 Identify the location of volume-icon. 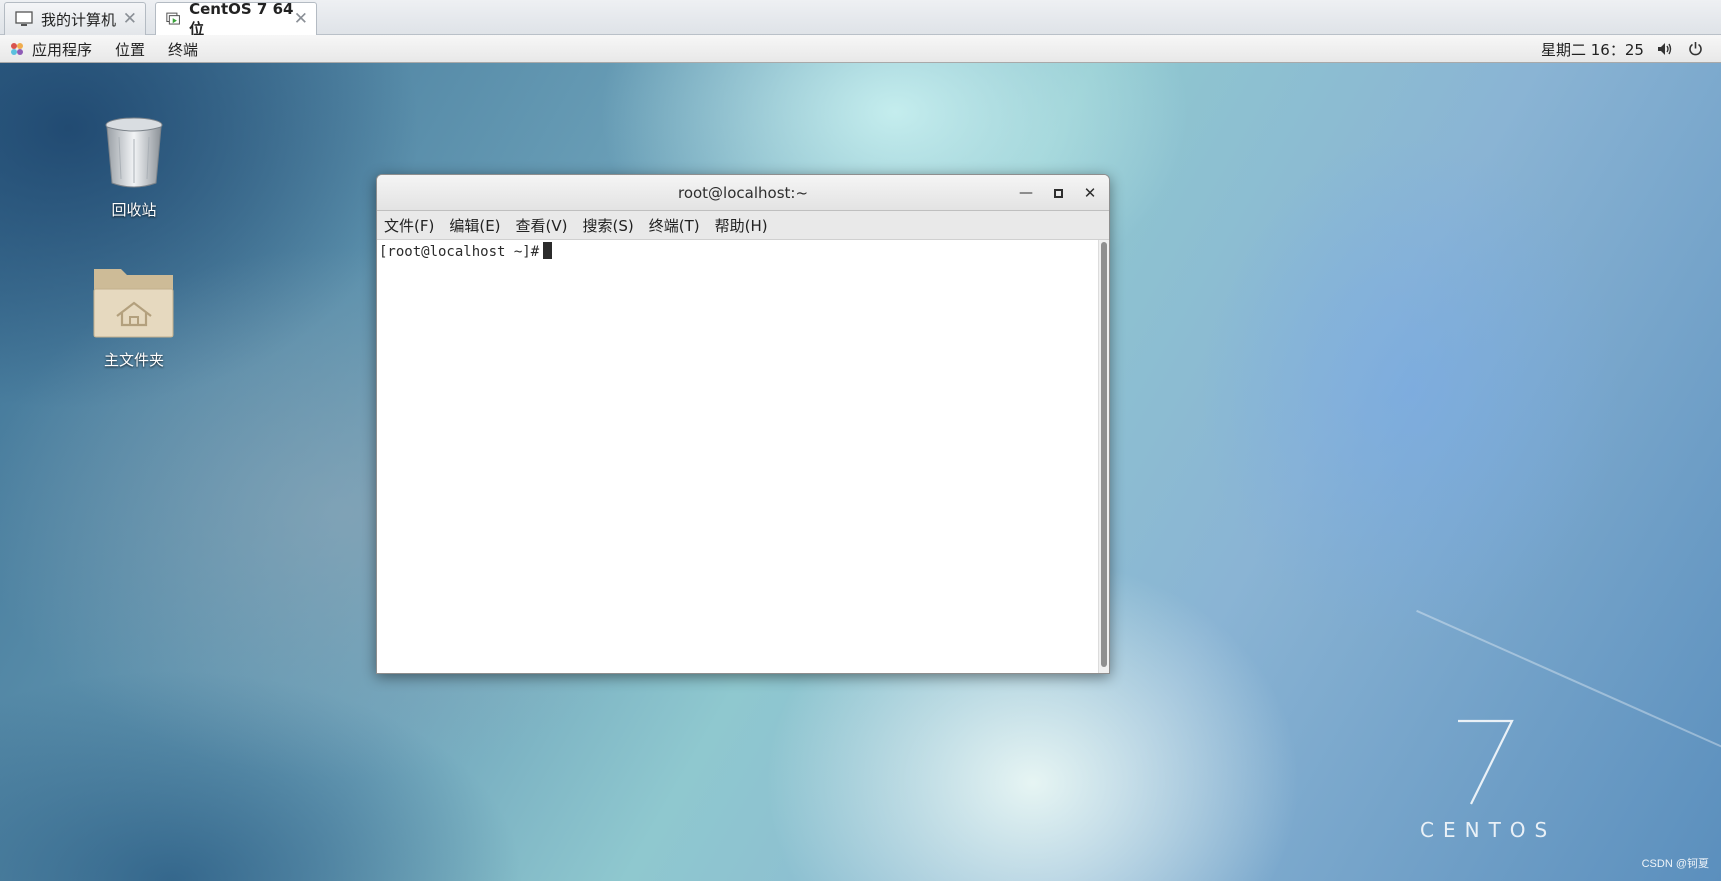
(1665, 49).